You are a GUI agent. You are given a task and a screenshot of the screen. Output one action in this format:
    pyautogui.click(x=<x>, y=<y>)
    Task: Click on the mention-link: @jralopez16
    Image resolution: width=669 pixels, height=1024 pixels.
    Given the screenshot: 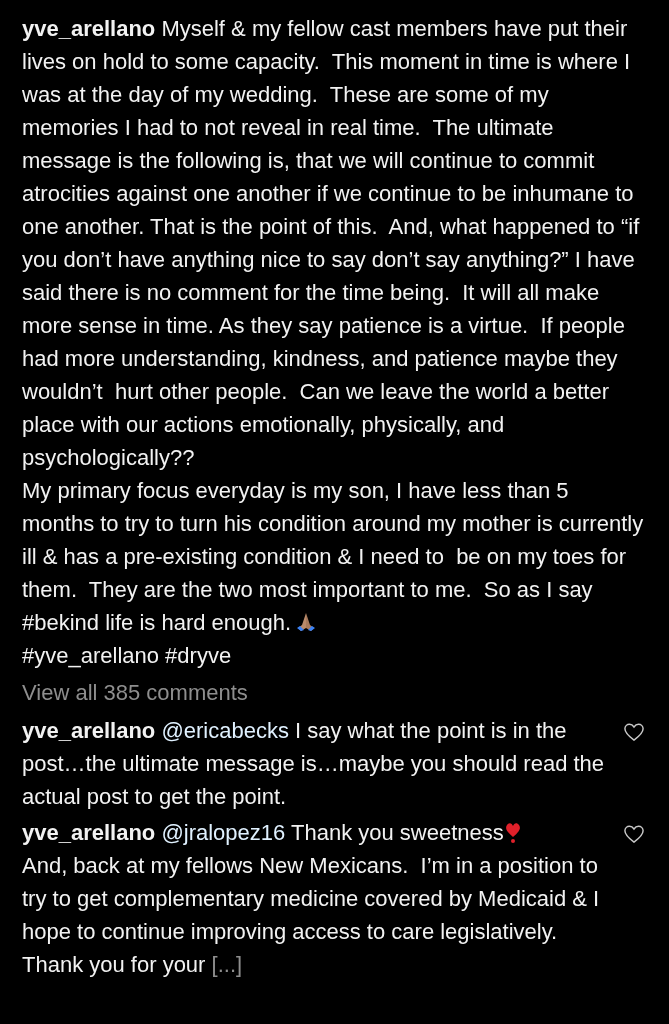 What is the action you would take?
    pyautogui.click(x=223, y=832)
    